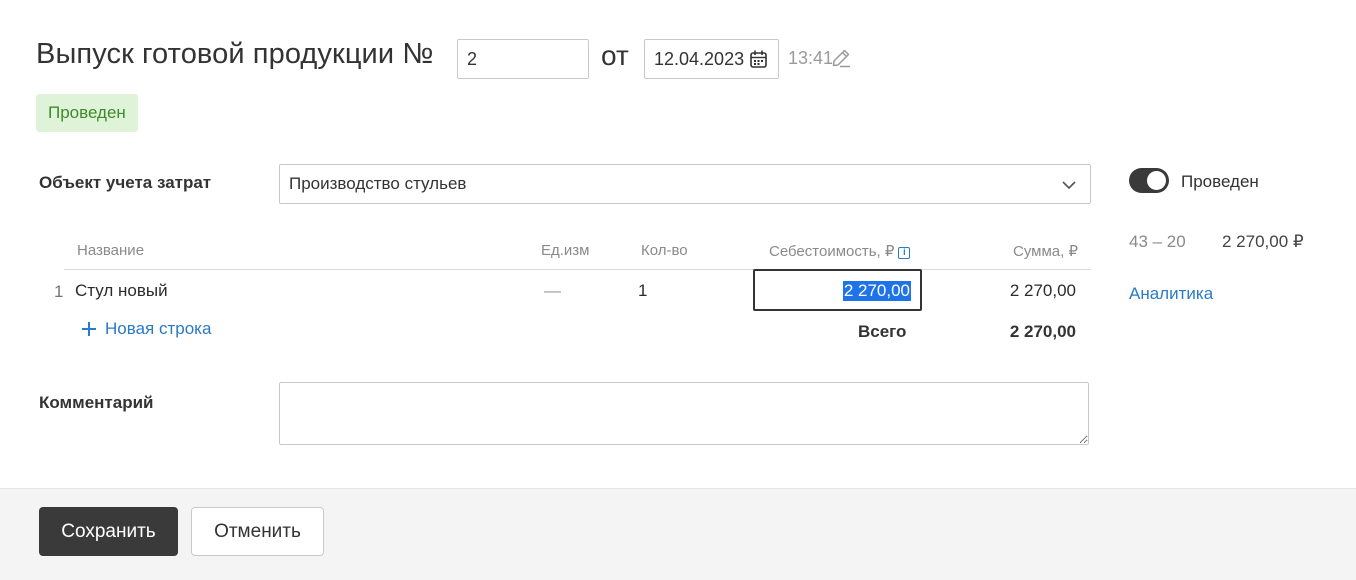 This screenshot has height=580, width=1356. I want to click on chevron-down-icon, so click(1069, 185).